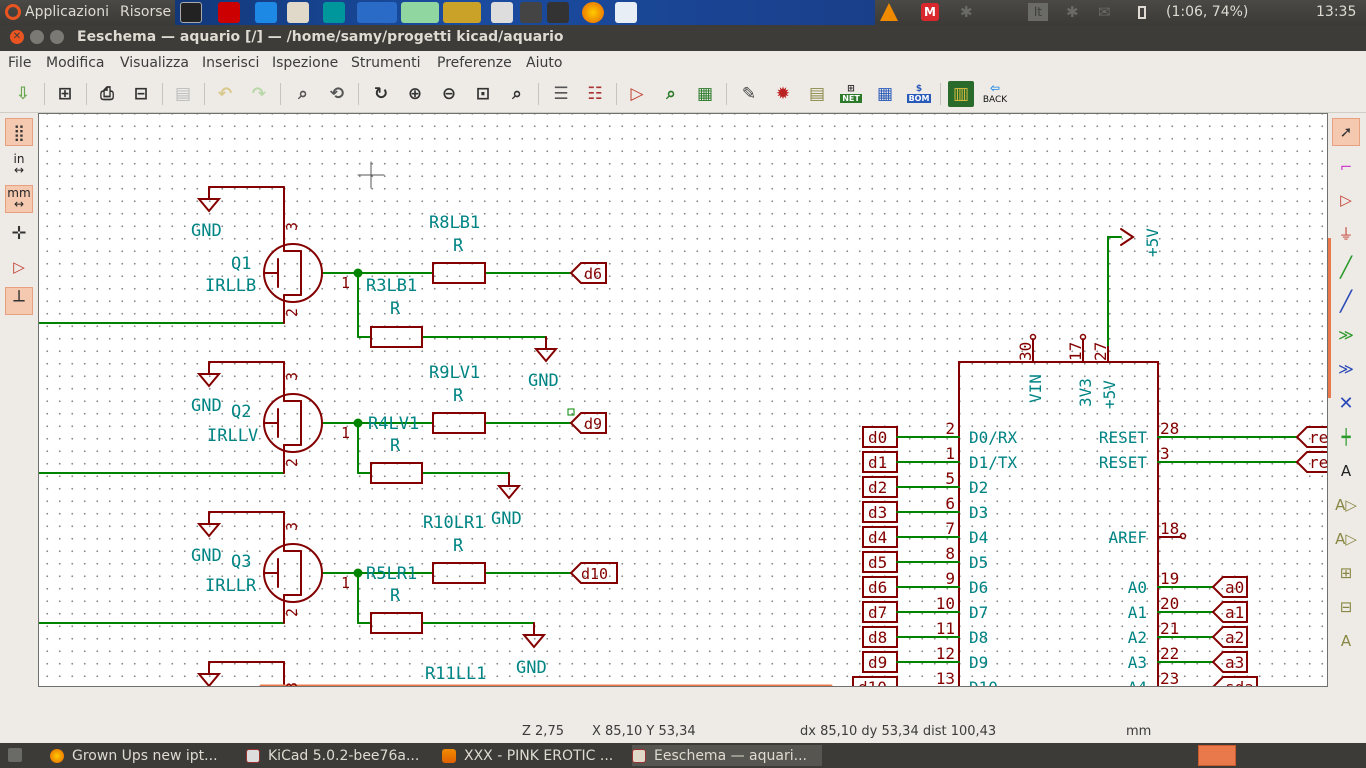  Describe the element at coordinates (1336, 12) in the screenshot. I see `clock: 13:35` at that location.